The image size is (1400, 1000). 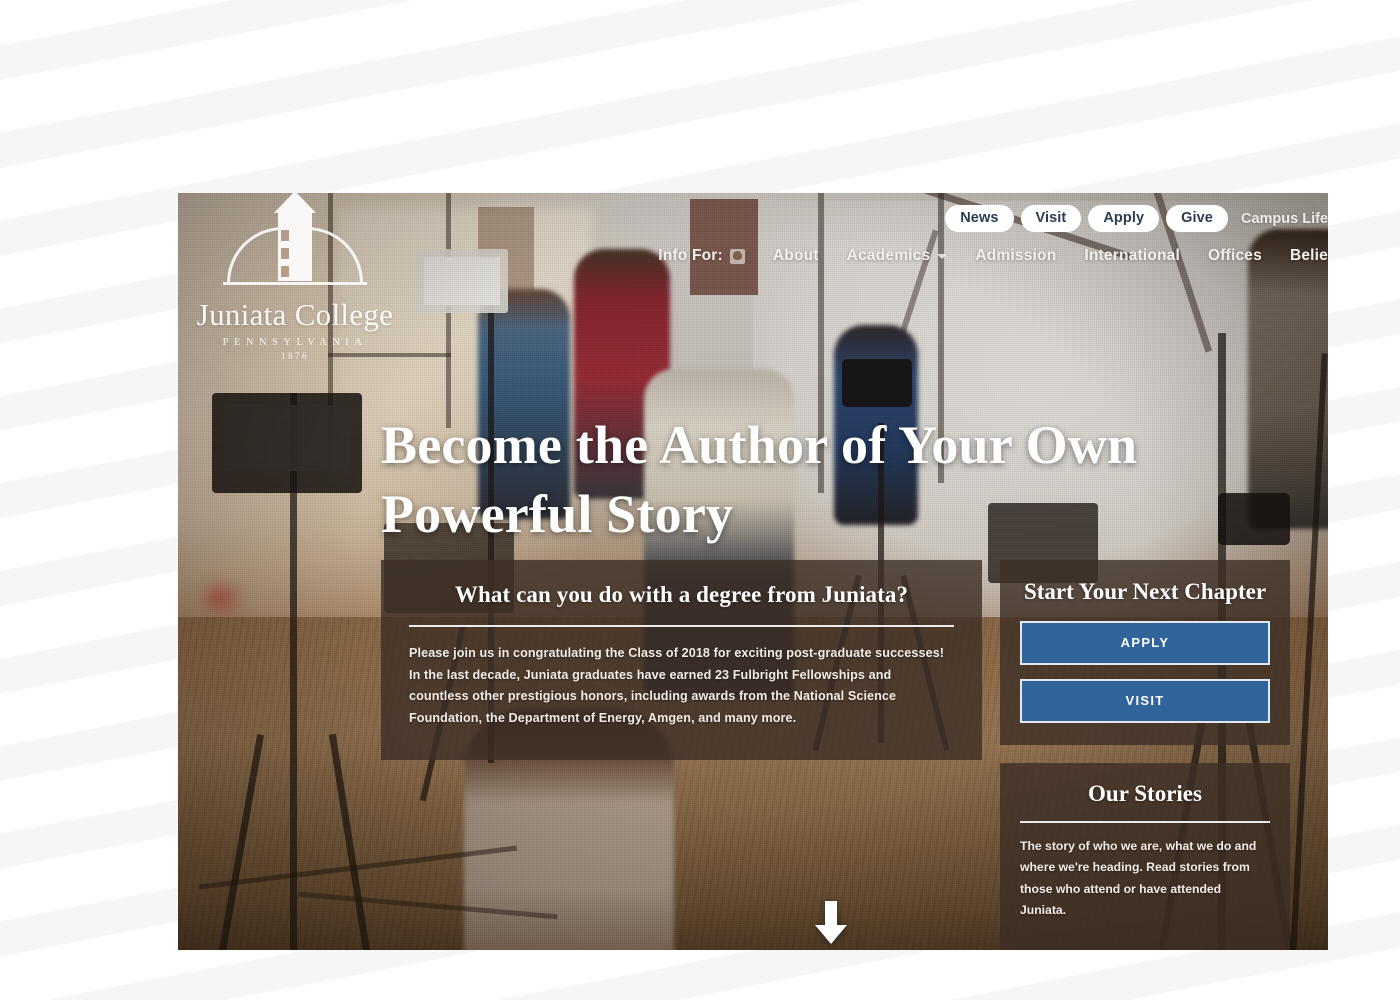 I want to click on main-nav-belie: Belie, so click(x=1309, y=256).